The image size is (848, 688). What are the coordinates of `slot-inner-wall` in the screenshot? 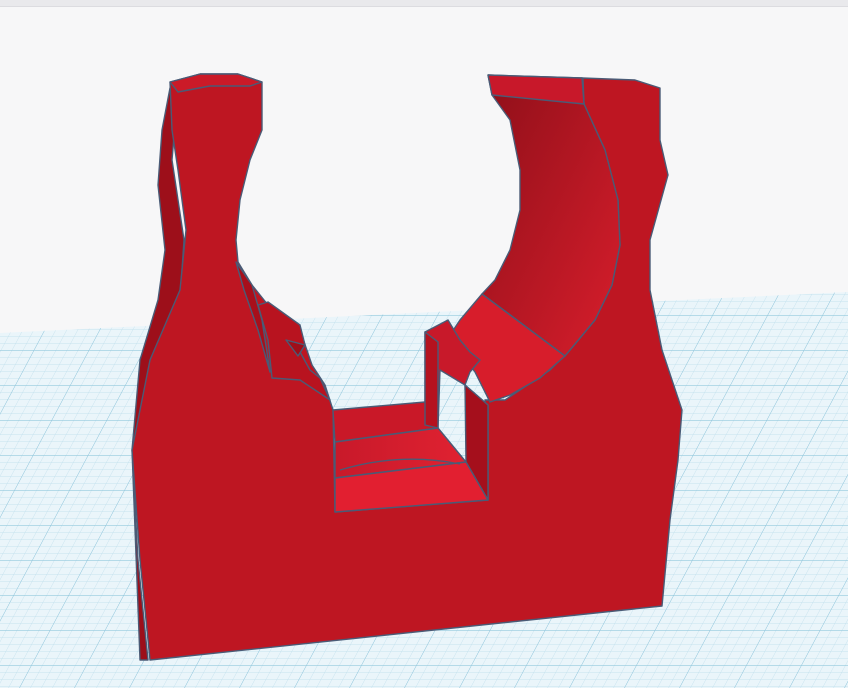 It's located at (431, 380).